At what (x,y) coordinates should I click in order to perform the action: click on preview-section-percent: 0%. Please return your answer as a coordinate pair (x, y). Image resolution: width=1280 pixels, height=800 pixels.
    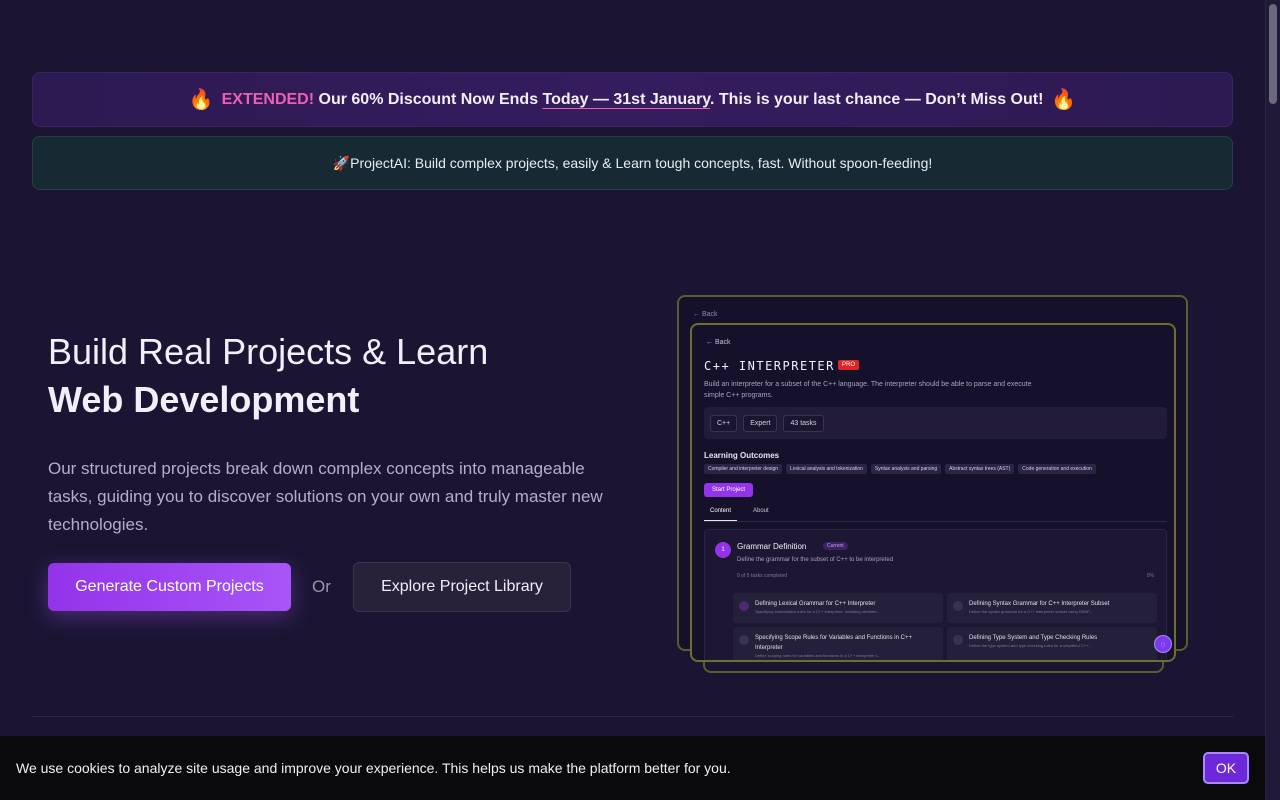
    Looking at the image, I should click on (1150, 576).